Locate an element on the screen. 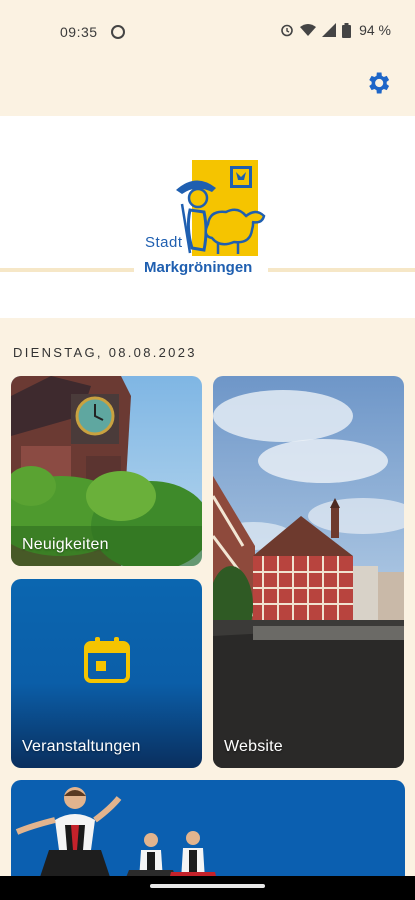 The width and height of the screenshot is (415, 900). status-bar: 09:35 94 % is located at coordinates (207, 32).